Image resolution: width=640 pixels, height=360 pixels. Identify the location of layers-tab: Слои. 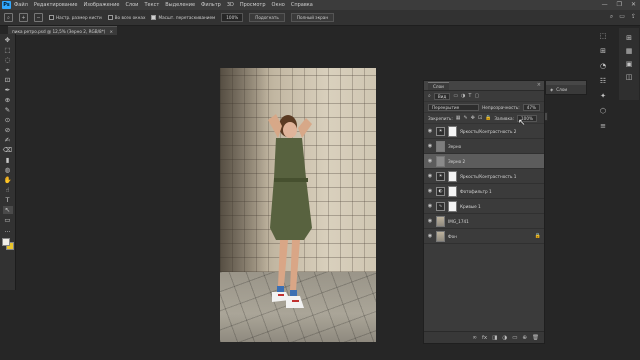
(438, 85).